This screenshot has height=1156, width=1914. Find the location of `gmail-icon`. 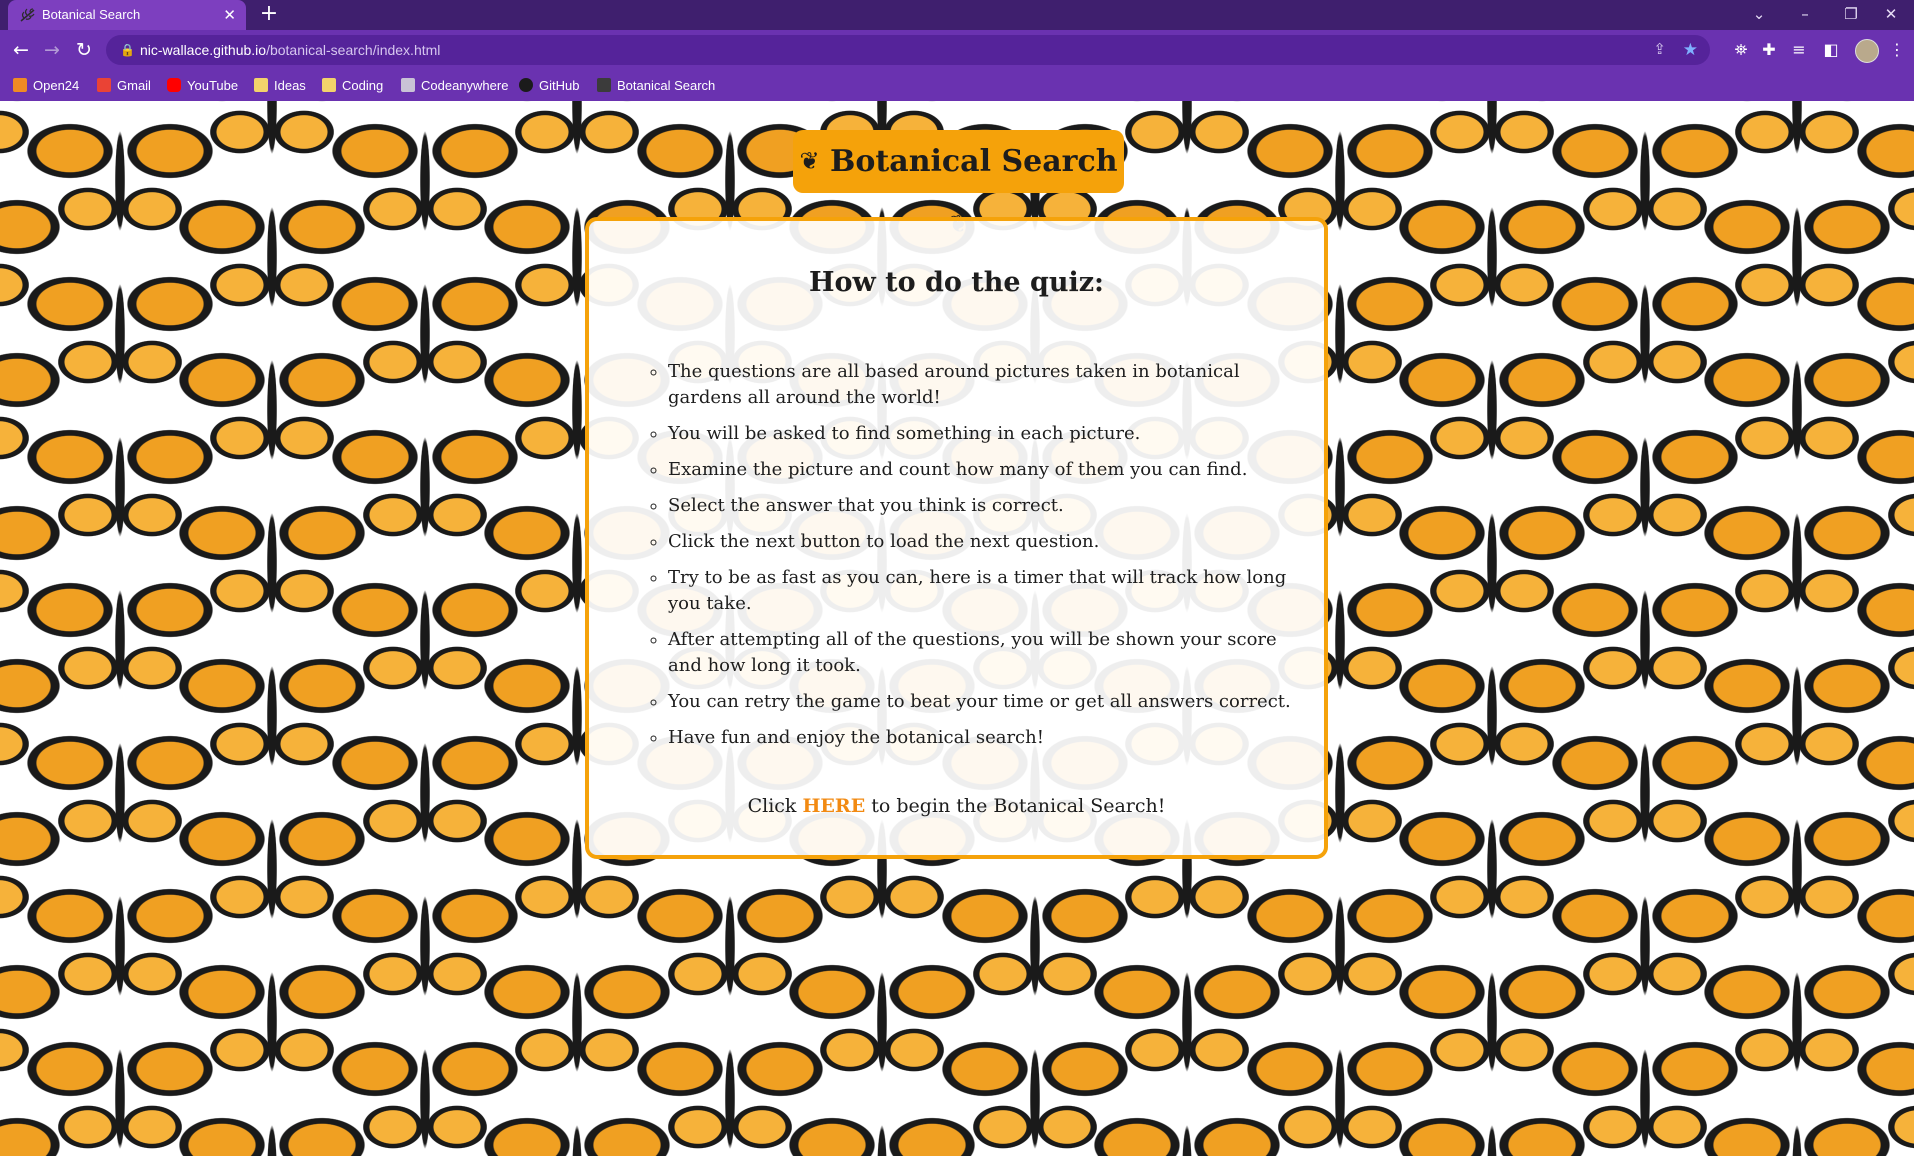

gmail-icon is located at coordinates (104, 85).